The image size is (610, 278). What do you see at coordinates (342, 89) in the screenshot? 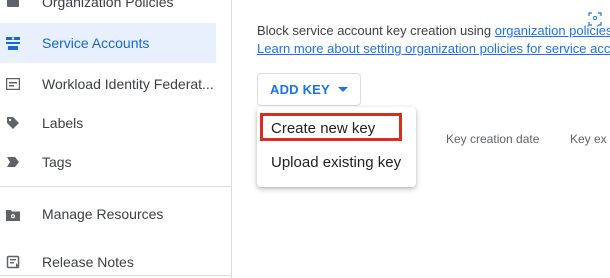
I see `chevron-down-icon` at bounding box center [342, 89].